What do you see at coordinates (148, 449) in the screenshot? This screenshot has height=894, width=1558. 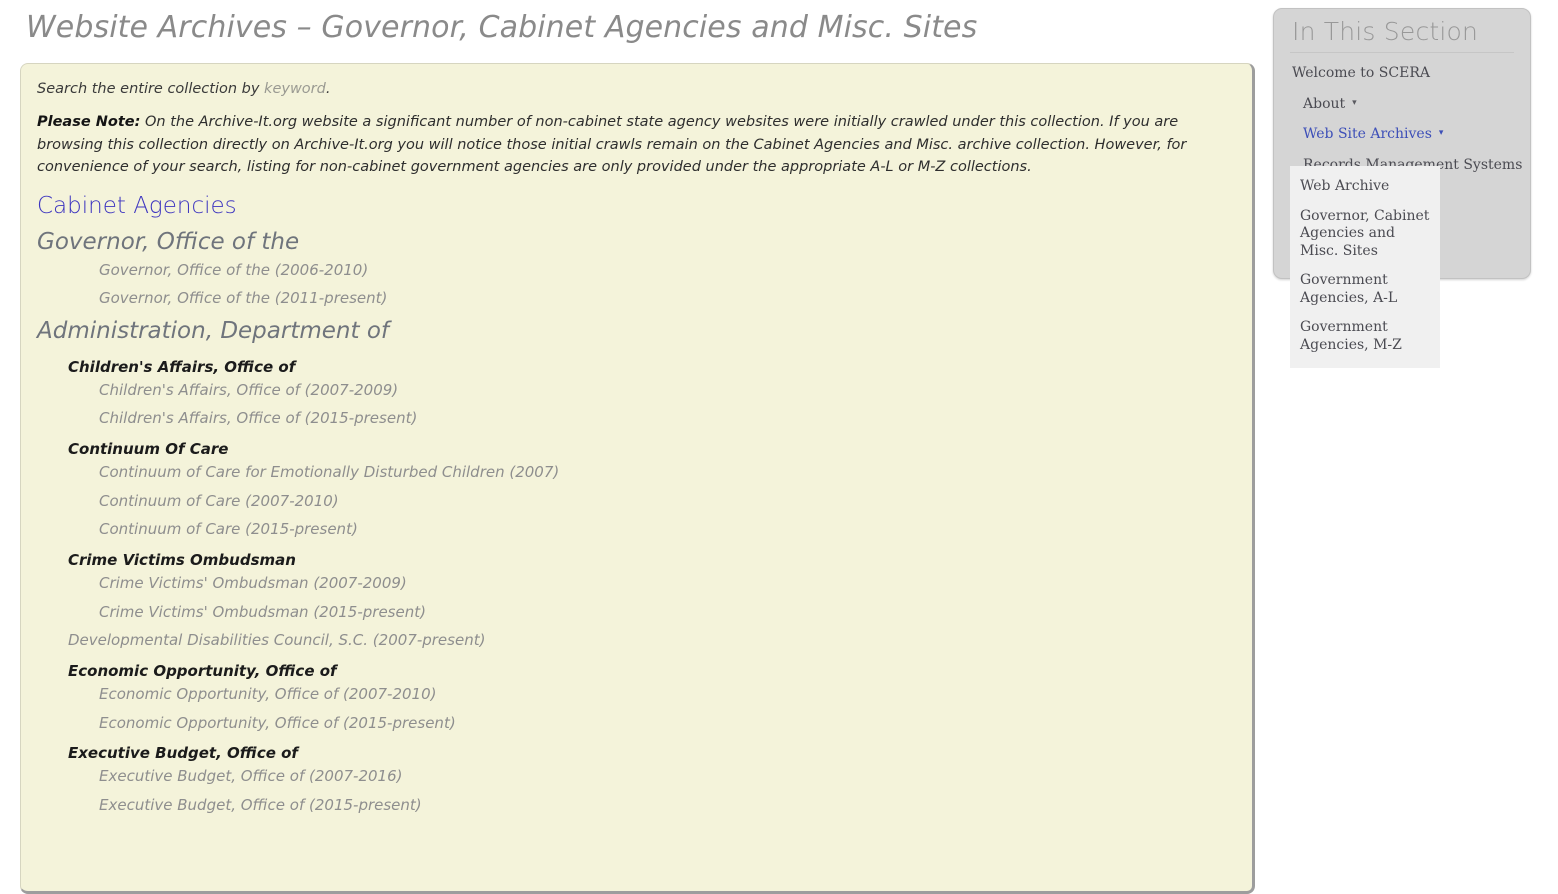 I see `agency-subheading: Continuum Of Care` at bounding box center [148, 449].